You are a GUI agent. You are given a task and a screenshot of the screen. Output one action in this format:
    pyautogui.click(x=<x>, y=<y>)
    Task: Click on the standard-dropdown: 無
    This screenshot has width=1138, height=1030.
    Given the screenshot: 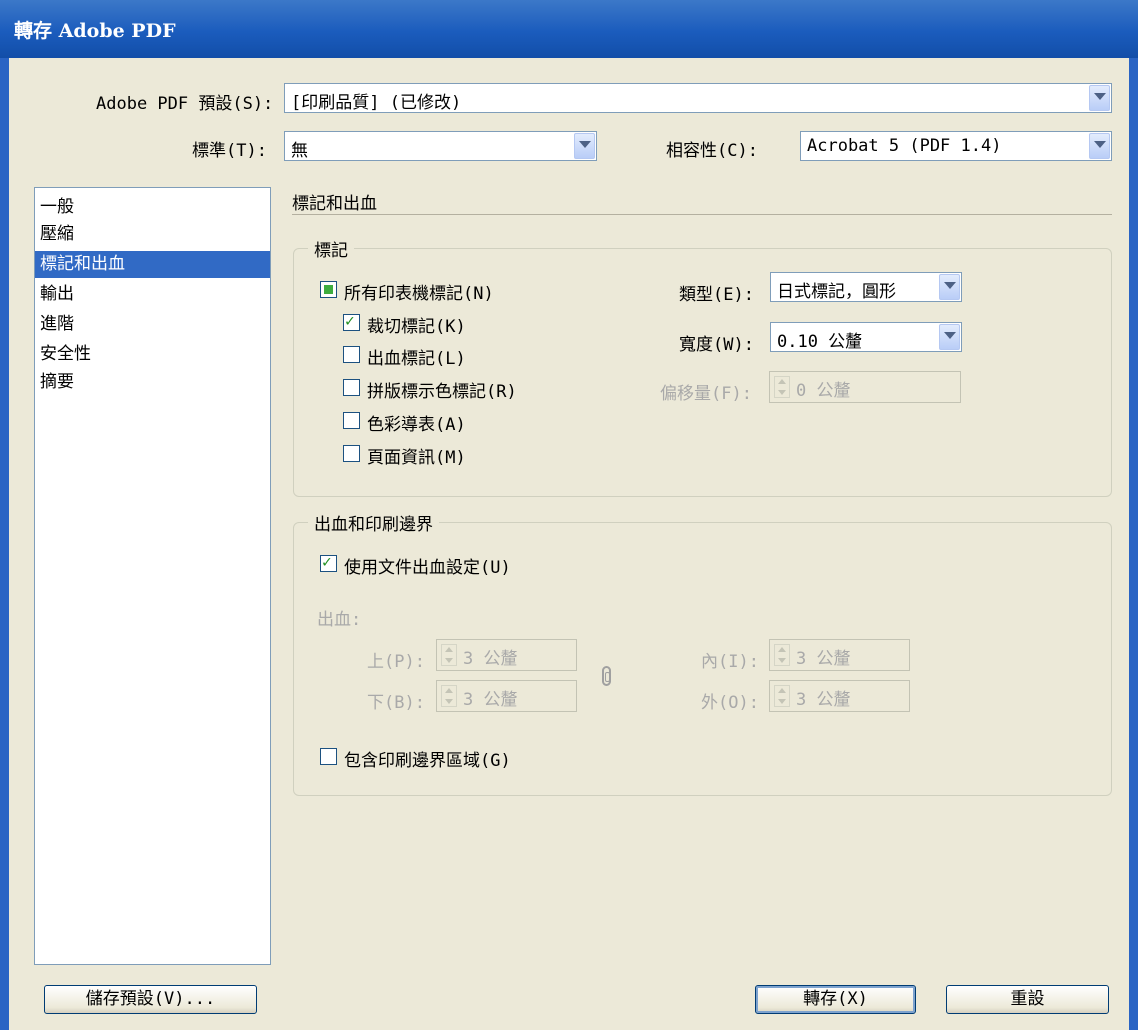 What is the action you would take?
    pyautogui.click(x=440, y=146)
    